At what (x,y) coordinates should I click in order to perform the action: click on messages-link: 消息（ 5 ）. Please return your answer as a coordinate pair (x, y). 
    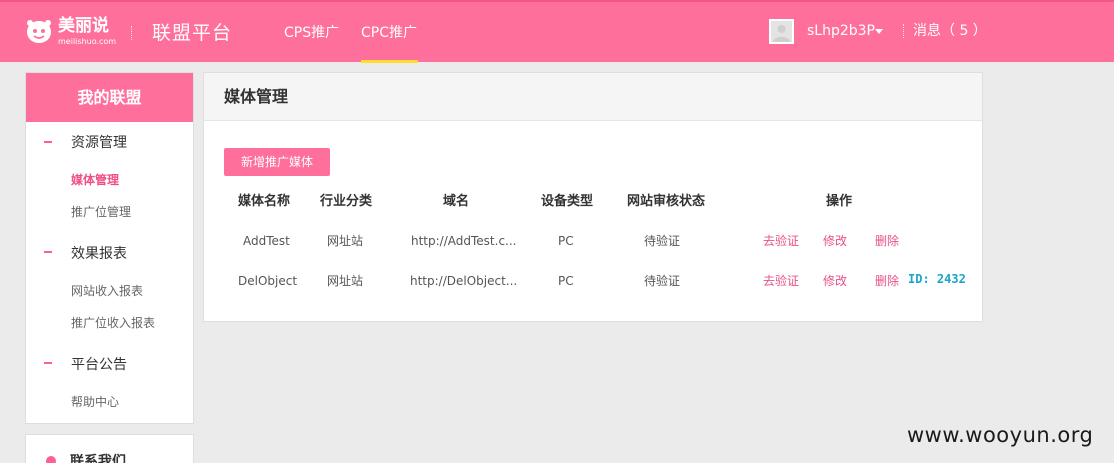
    Looking at the image, I should click on (950, 31).